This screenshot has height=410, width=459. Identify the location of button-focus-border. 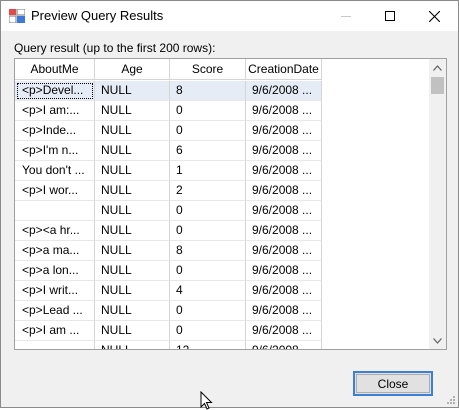
(393, 383).